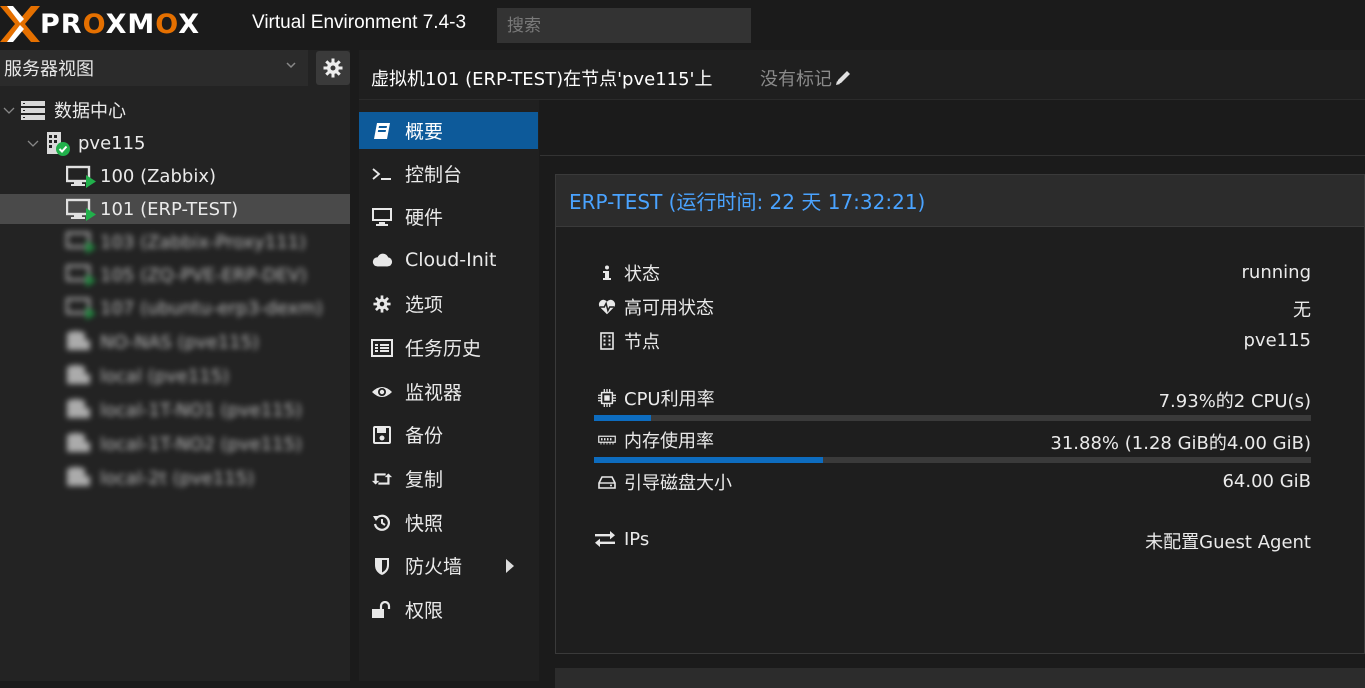  What do you see at coordinates (211, 308) in the screenshot?
I see `tree-item-label: 107 (ubuntu-erp3-dexm)` at bounding box center [211, 308].